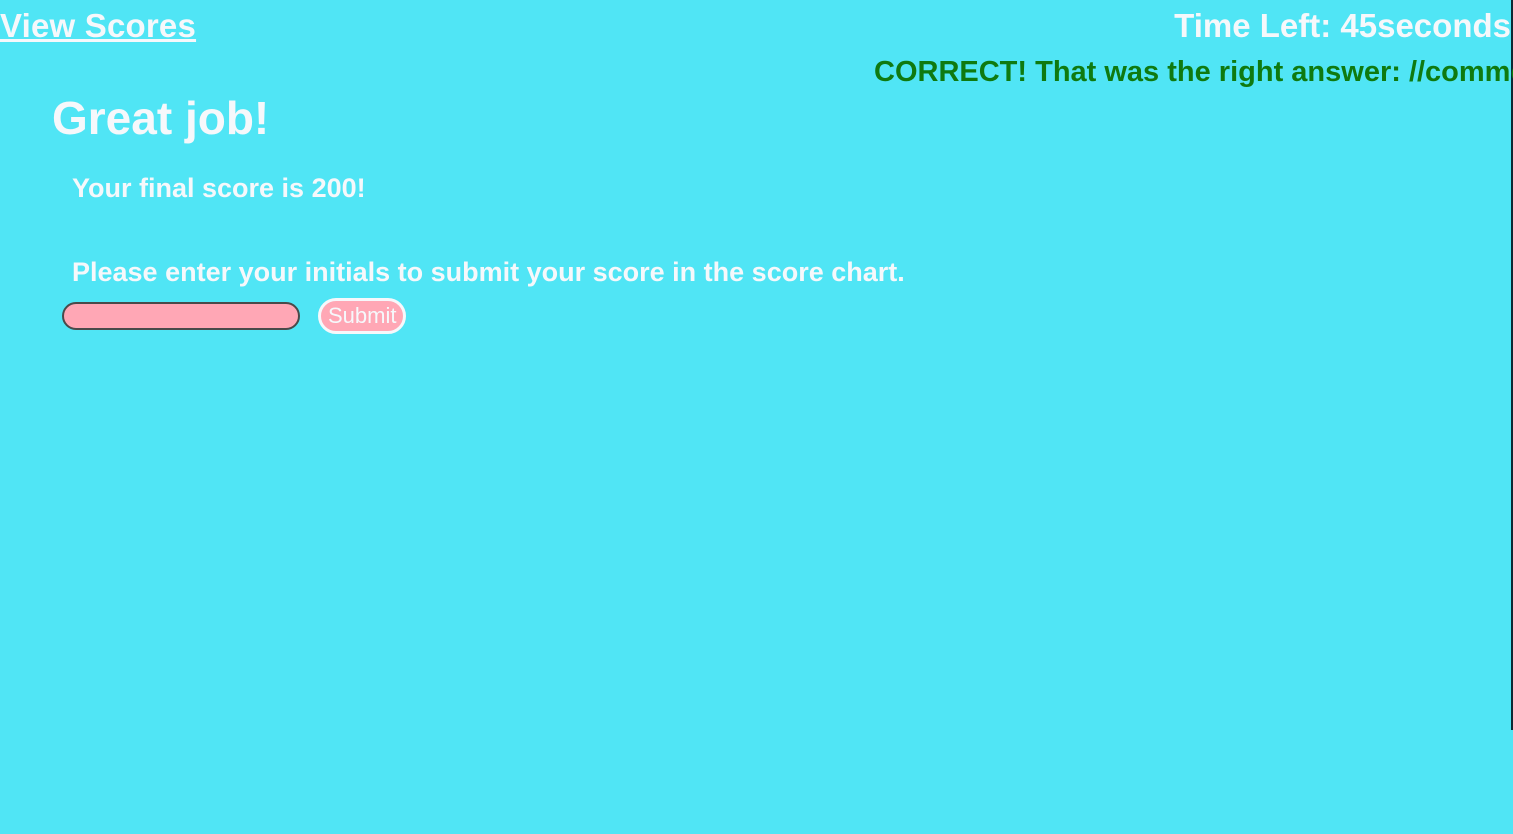 The width and height of the screenshot is (1513, 834). Describe the element at coordinates (1342, 25) in the screenshot. I see `time-left: Time Left: 45seconds` at that location.